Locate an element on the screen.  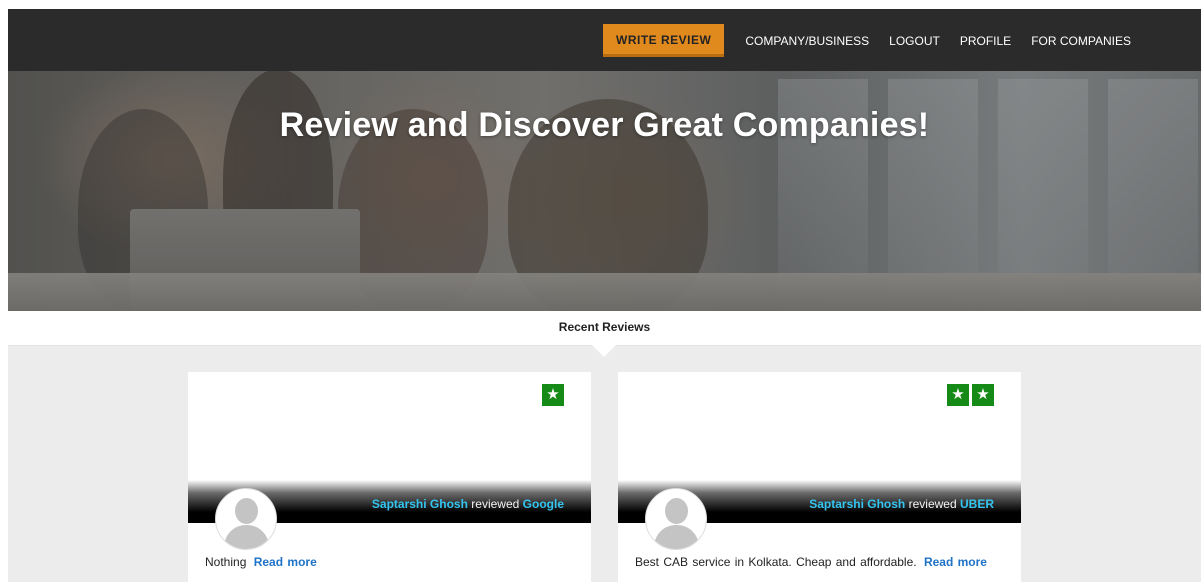
star-rating: ★ is located at coordinates (553, 395).